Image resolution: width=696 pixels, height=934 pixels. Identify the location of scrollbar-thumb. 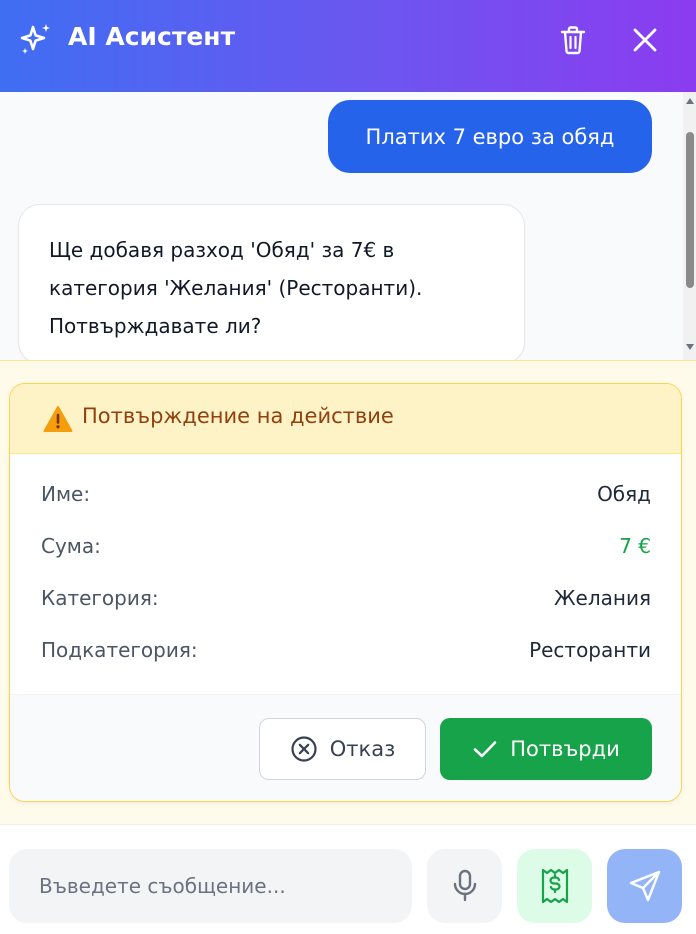
(690, 210).